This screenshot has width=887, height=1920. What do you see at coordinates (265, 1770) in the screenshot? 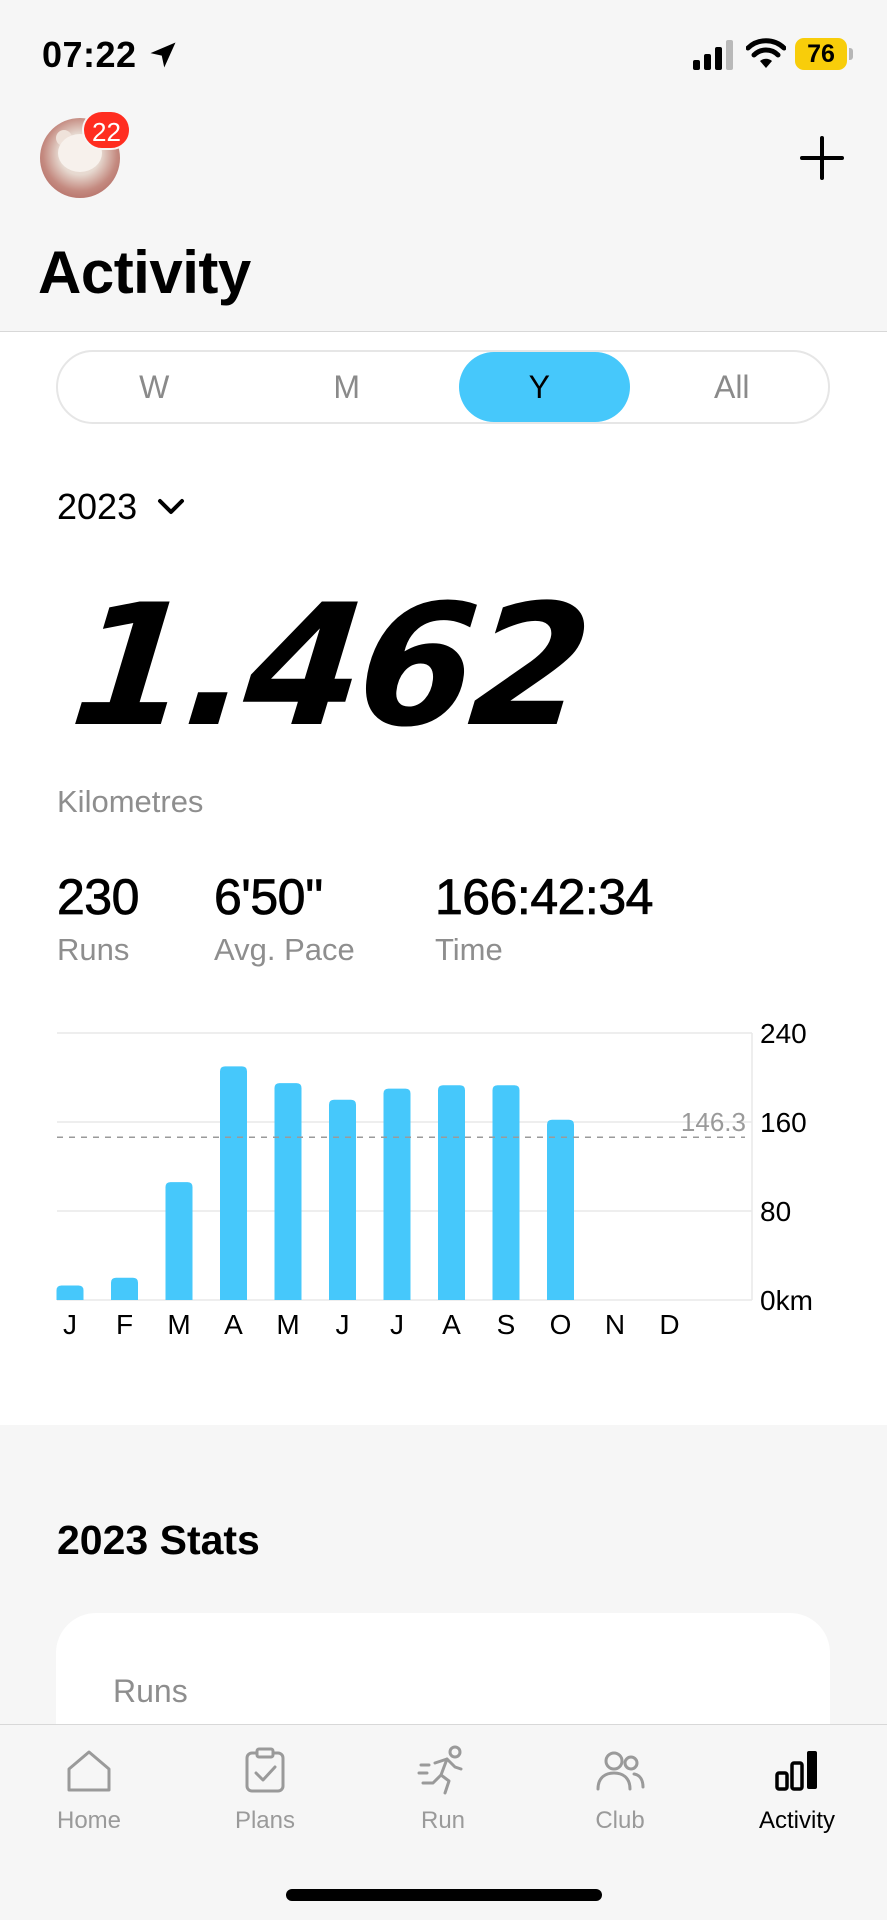
I see `clipboard-check-icon` at bounding box center [265, 1770].